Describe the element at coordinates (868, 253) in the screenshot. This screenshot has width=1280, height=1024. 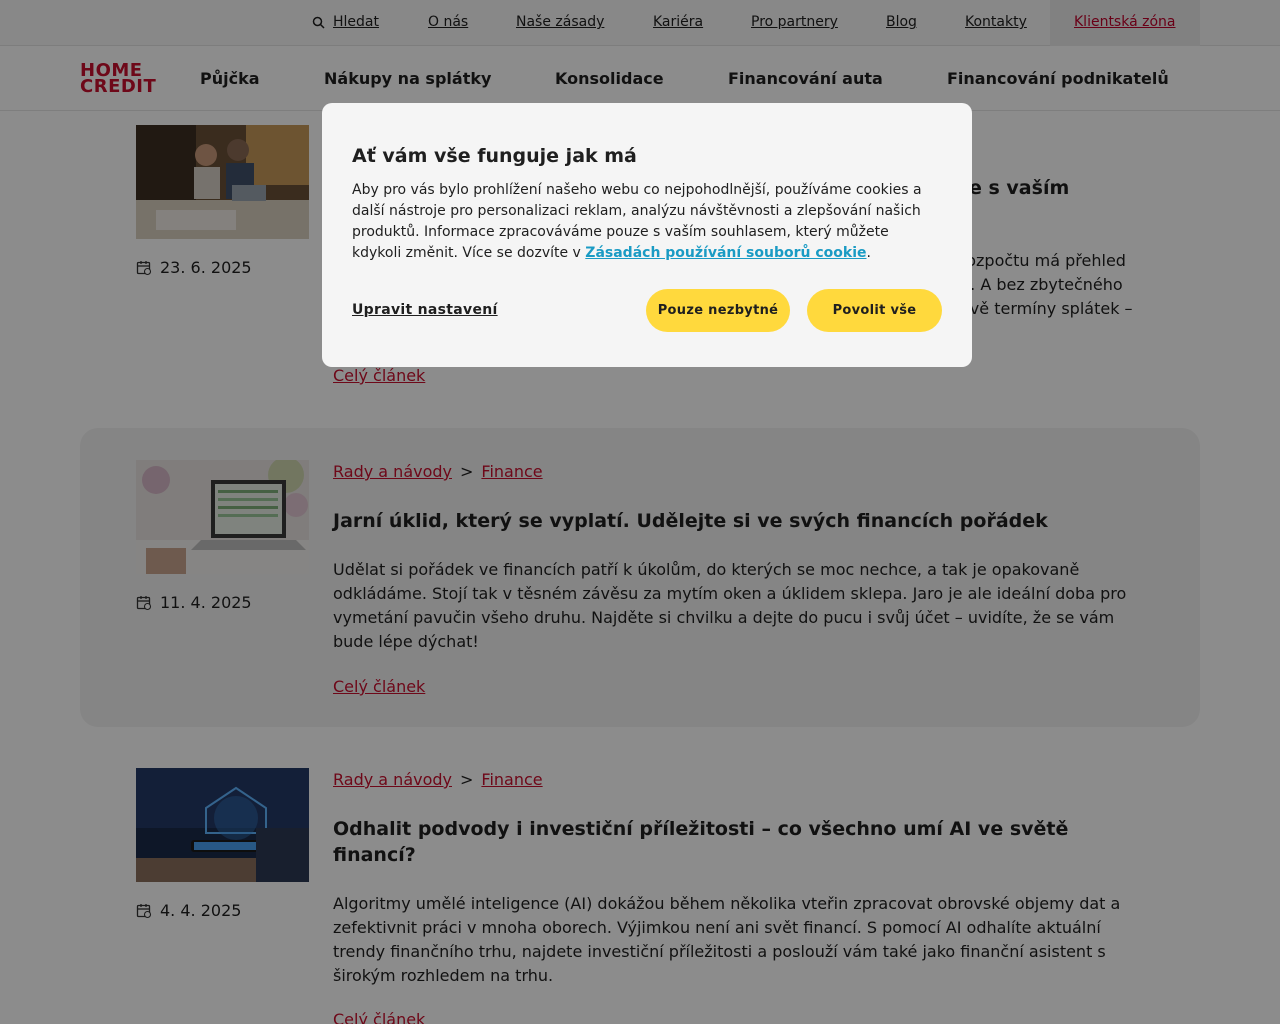
I see `cookie-text-end: .` at that location.